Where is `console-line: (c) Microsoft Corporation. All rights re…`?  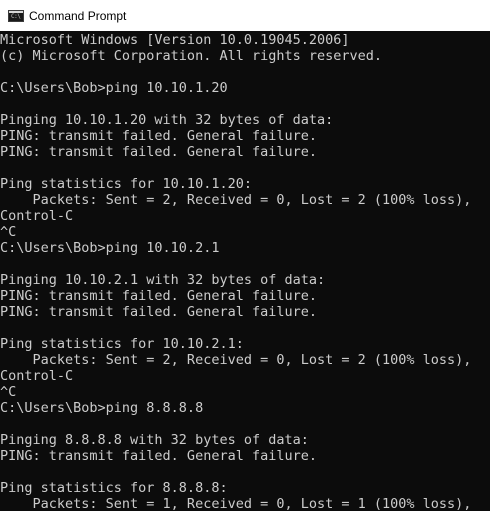
console-line: (c) Microsoft Corporation. All rights re… is located at coordinates (191, 56).